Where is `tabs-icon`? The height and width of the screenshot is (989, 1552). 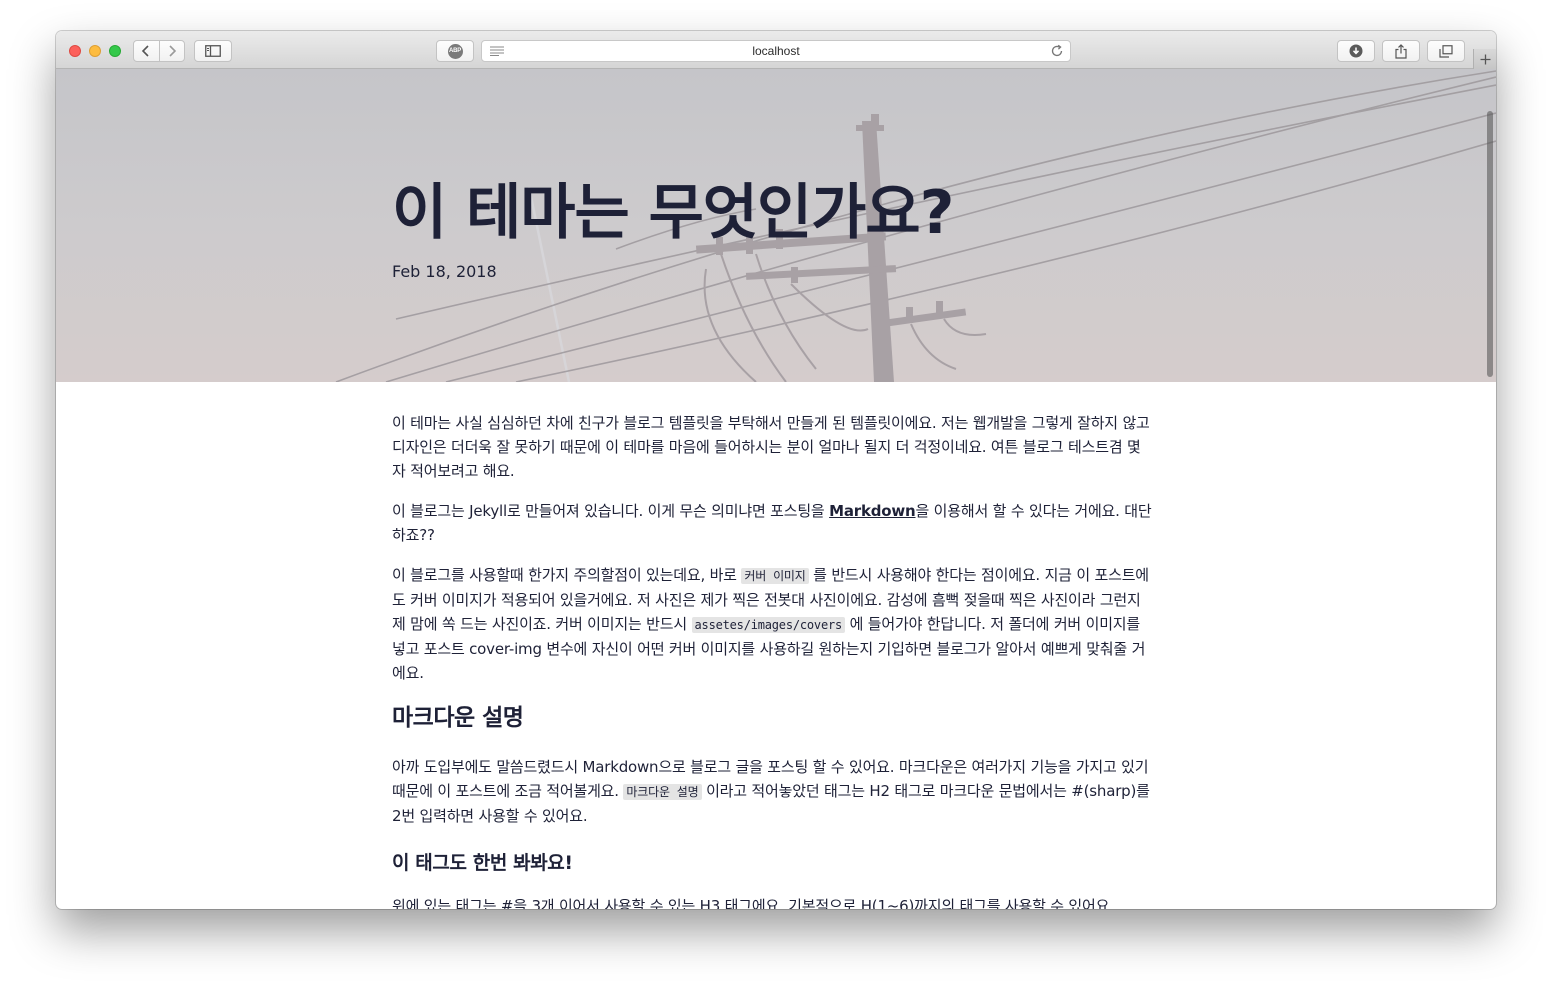
tabs-icon is located at coordinates (1446, 51).